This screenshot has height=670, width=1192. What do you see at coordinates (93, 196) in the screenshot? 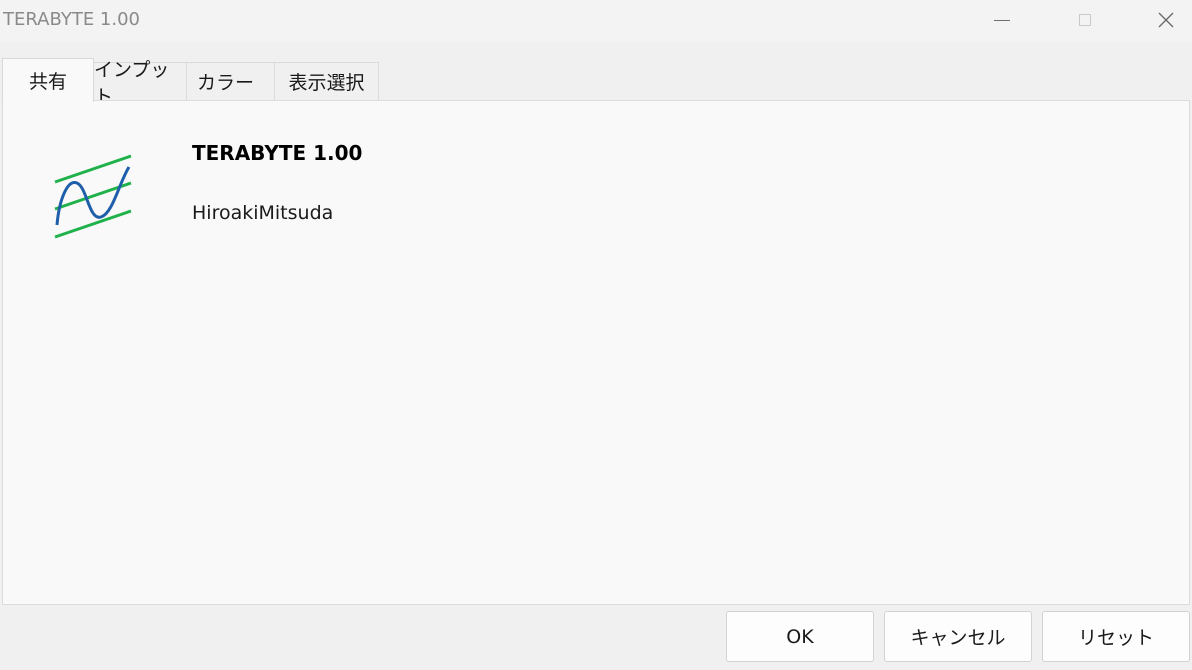
I see `indicator-wave-channel-icon` at bounding box center [93, 196].